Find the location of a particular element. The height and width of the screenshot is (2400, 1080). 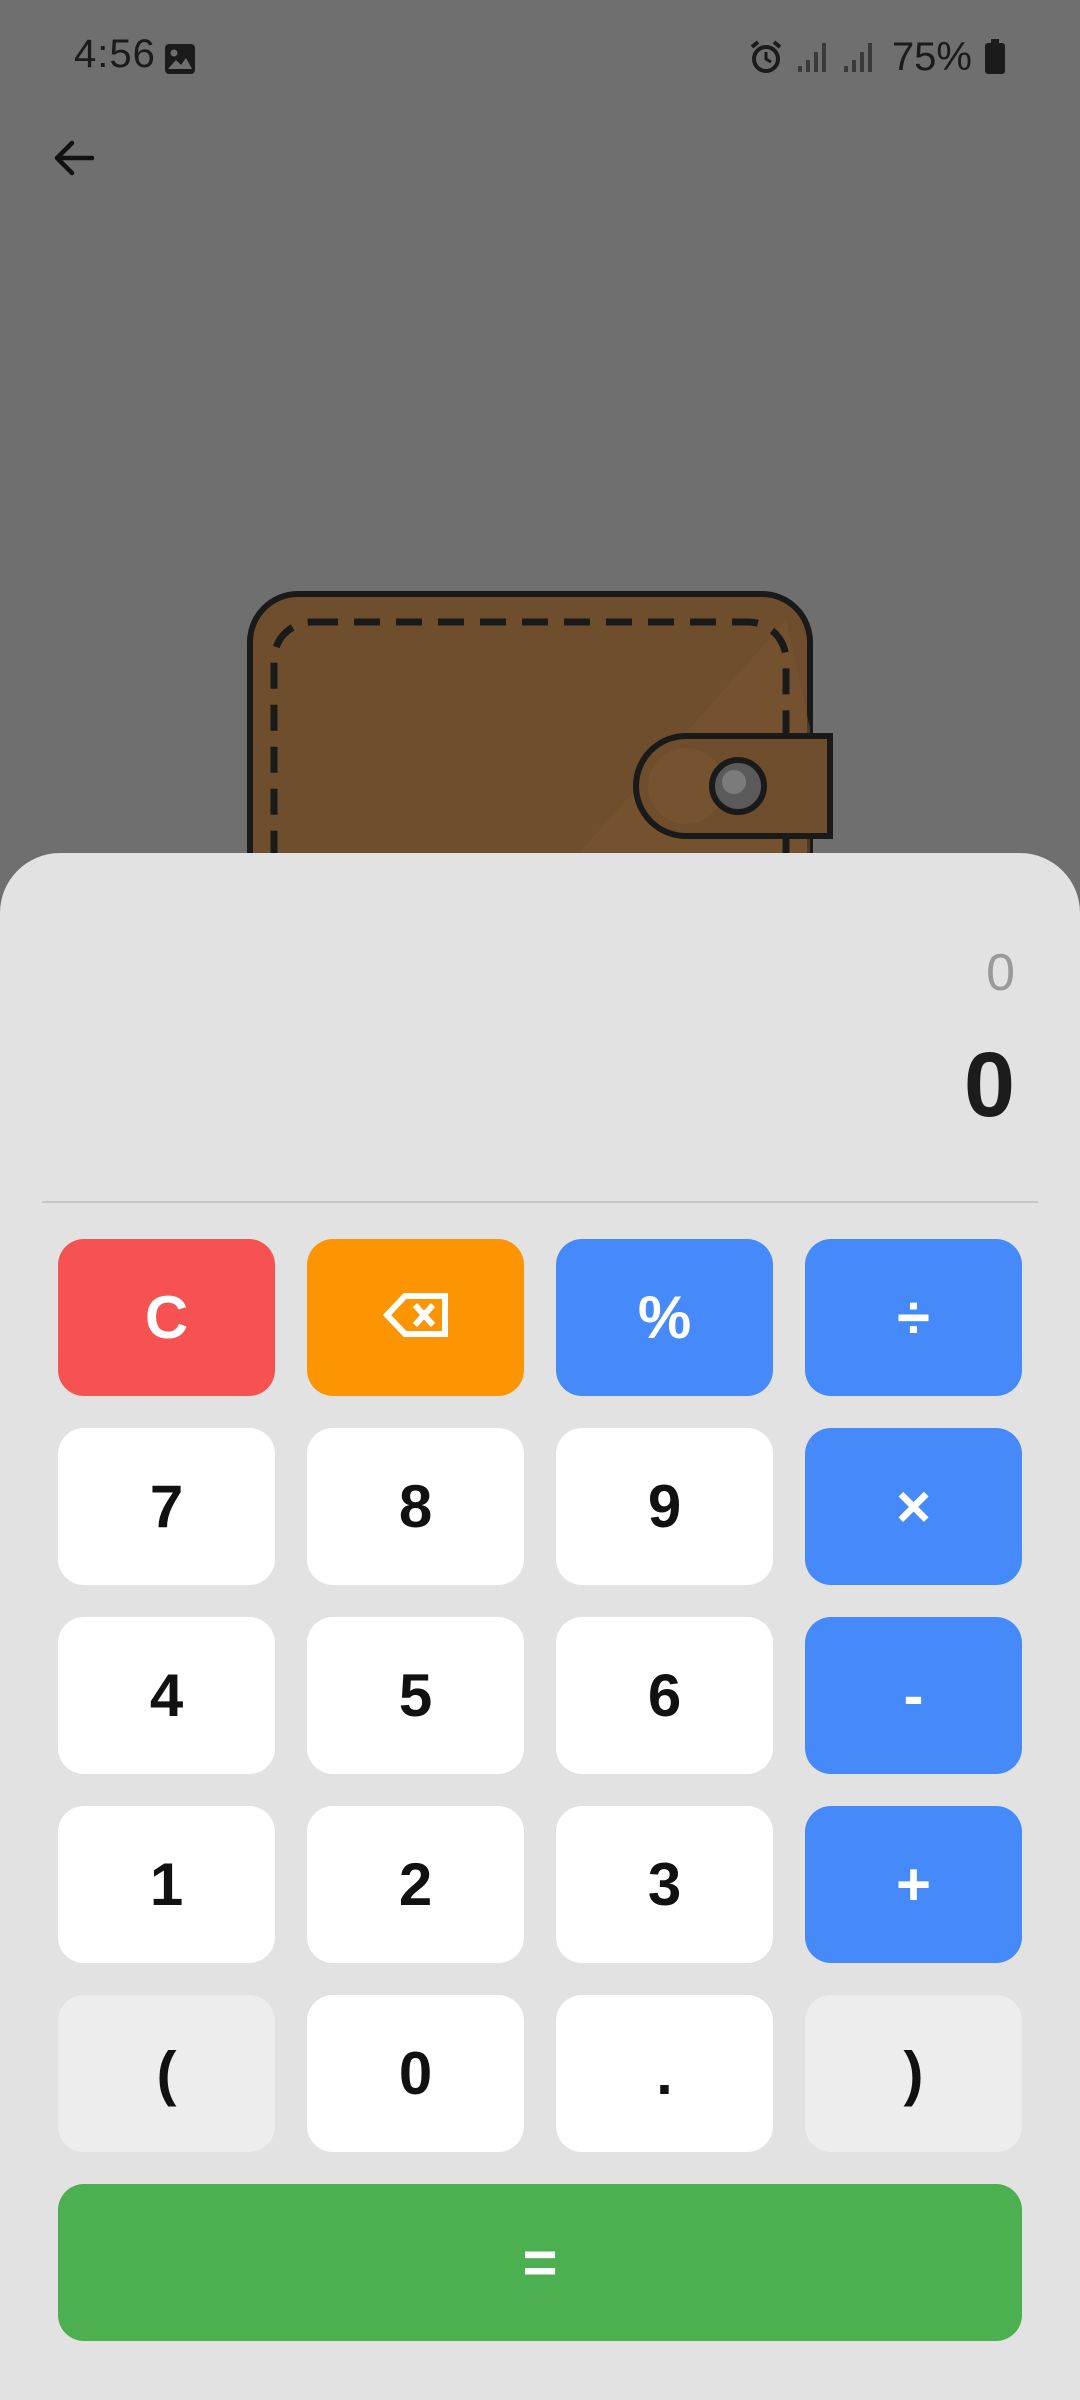

clear-button: C is located at coordinates (166, 1317).